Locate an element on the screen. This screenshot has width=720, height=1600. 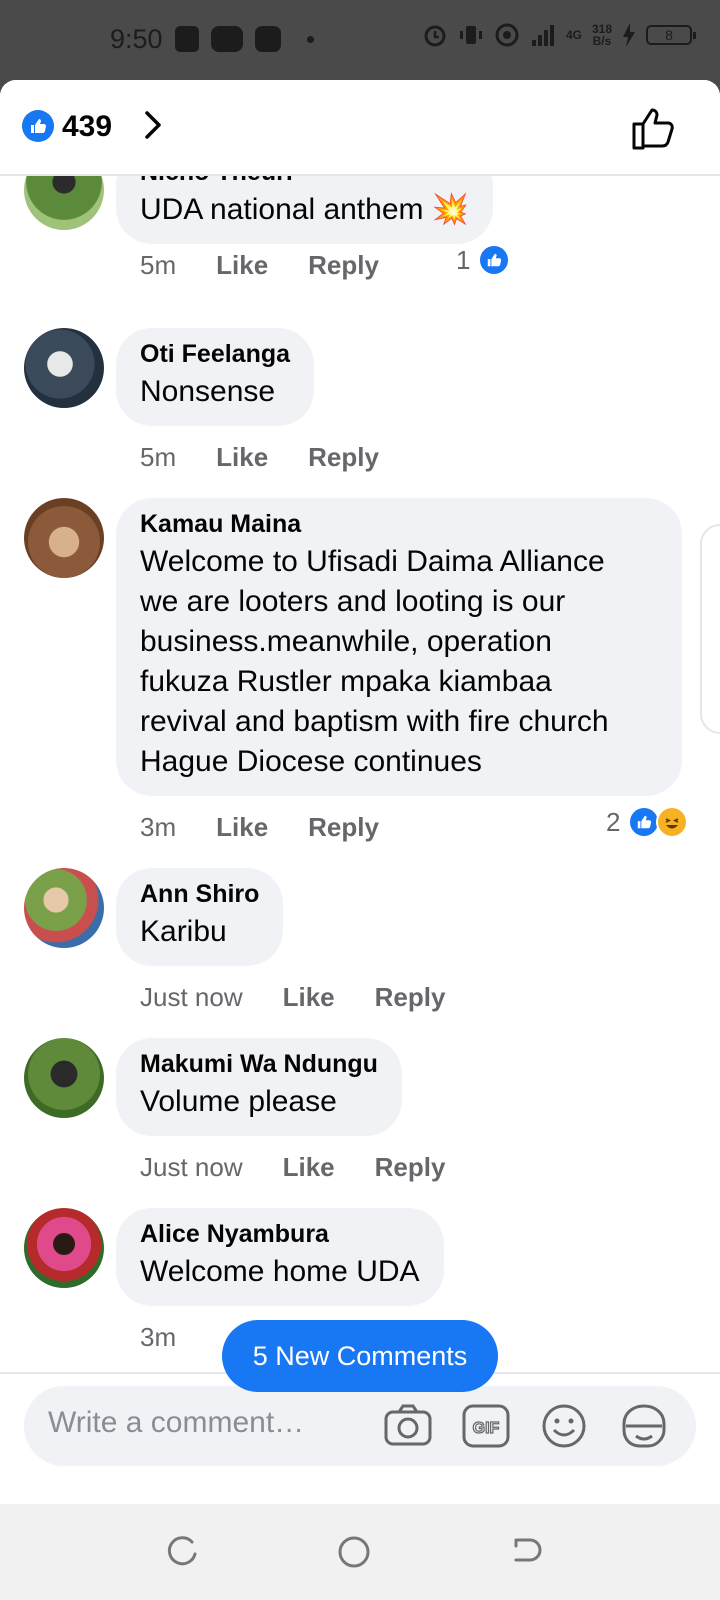
vibrate-app-icon is located at coordinates (187, 39).